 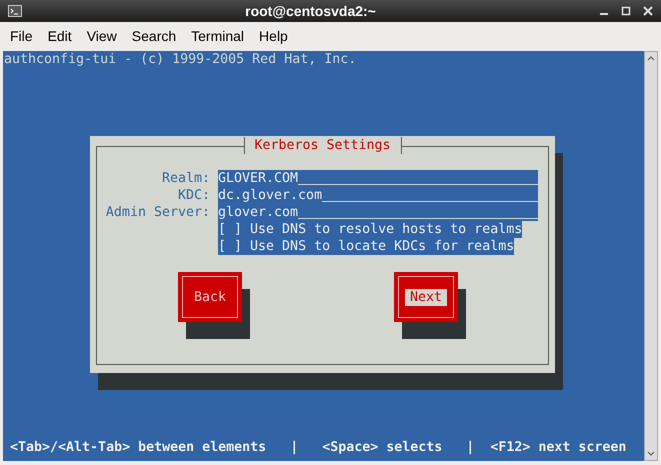 I want to click on menu-item: Help, so click(x=273, y=36).